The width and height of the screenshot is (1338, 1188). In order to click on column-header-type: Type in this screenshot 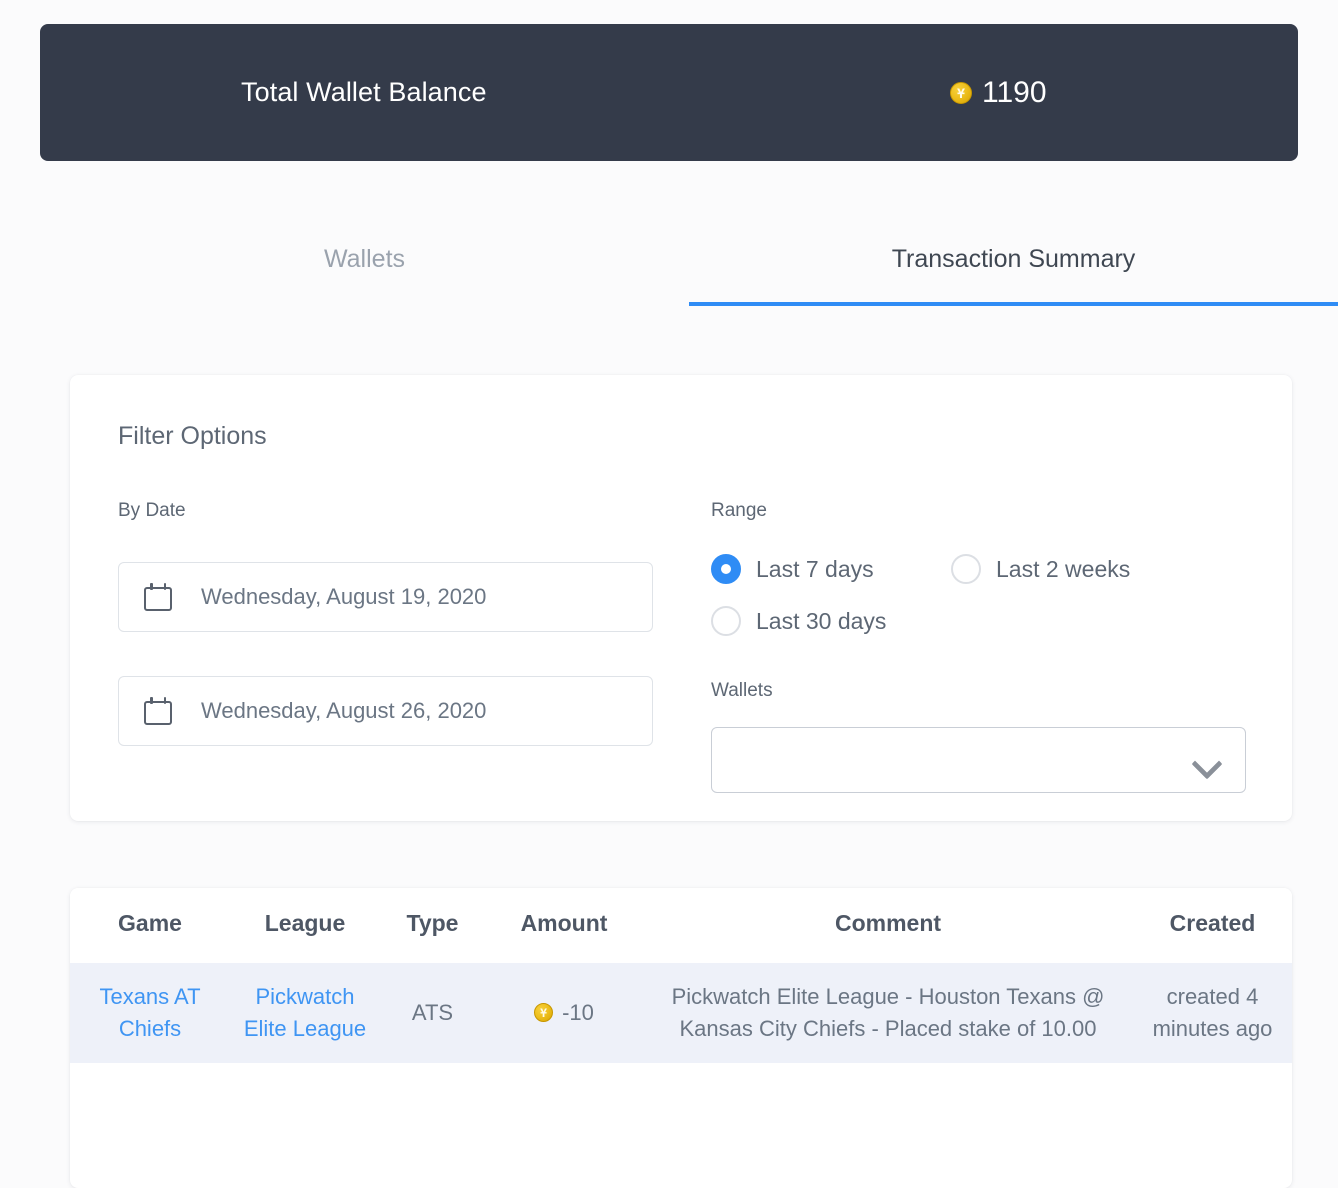, I will do `click(432, 925)`.